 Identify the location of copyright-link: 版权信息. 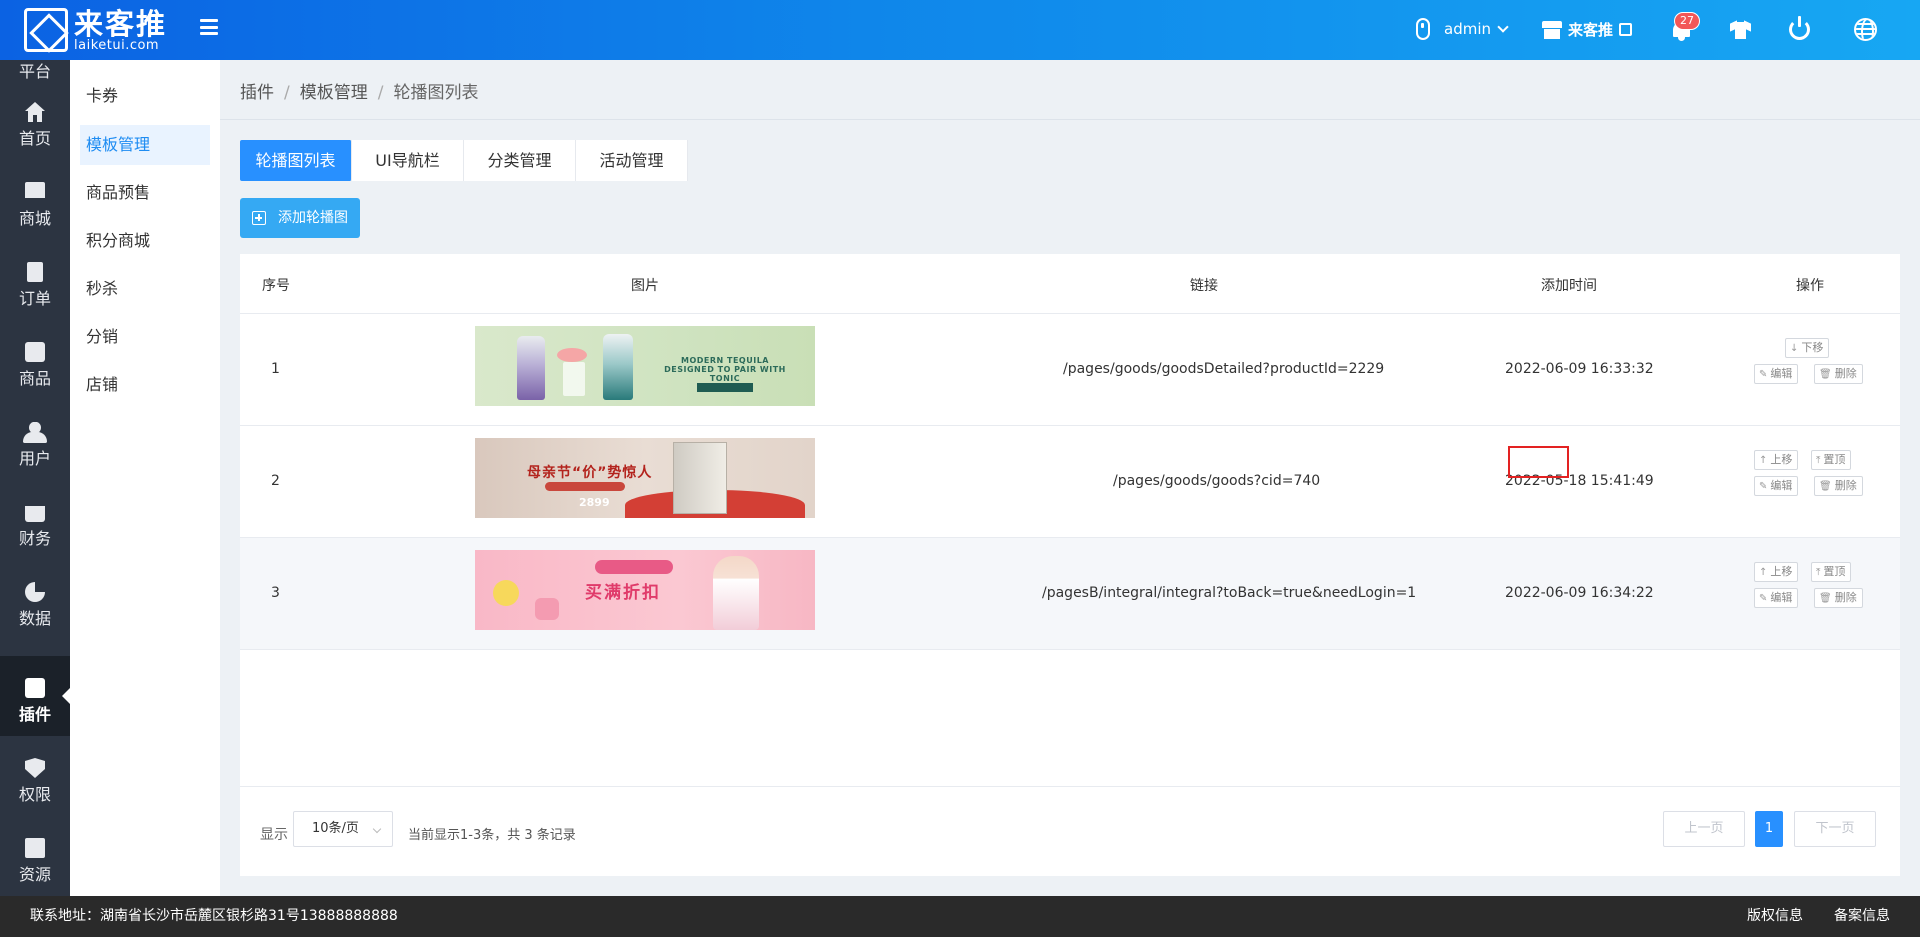
(1775, 916).